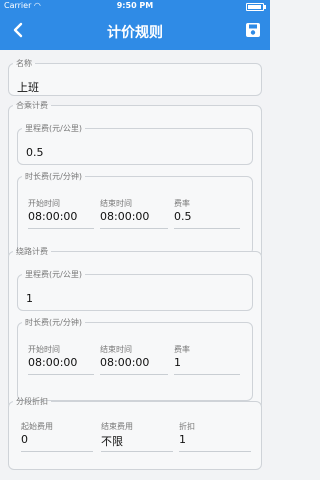 Image resolution: width=320 pixels, height=480 pixels. Describe the element at coordinates (135, 77) in the screenshot. I see `name-field: 名称 上班` at that location.